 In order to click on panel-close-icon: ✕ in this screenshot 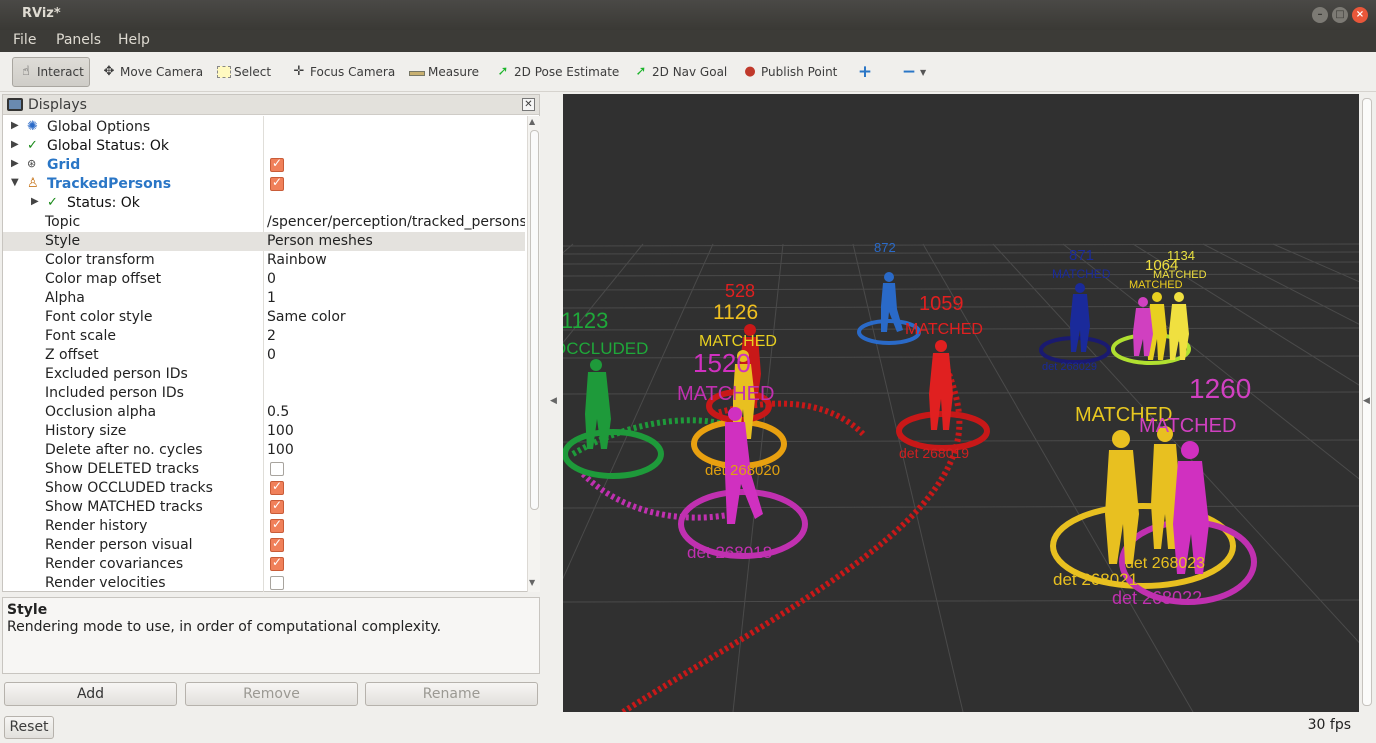, I will do `click(528, 104)`.